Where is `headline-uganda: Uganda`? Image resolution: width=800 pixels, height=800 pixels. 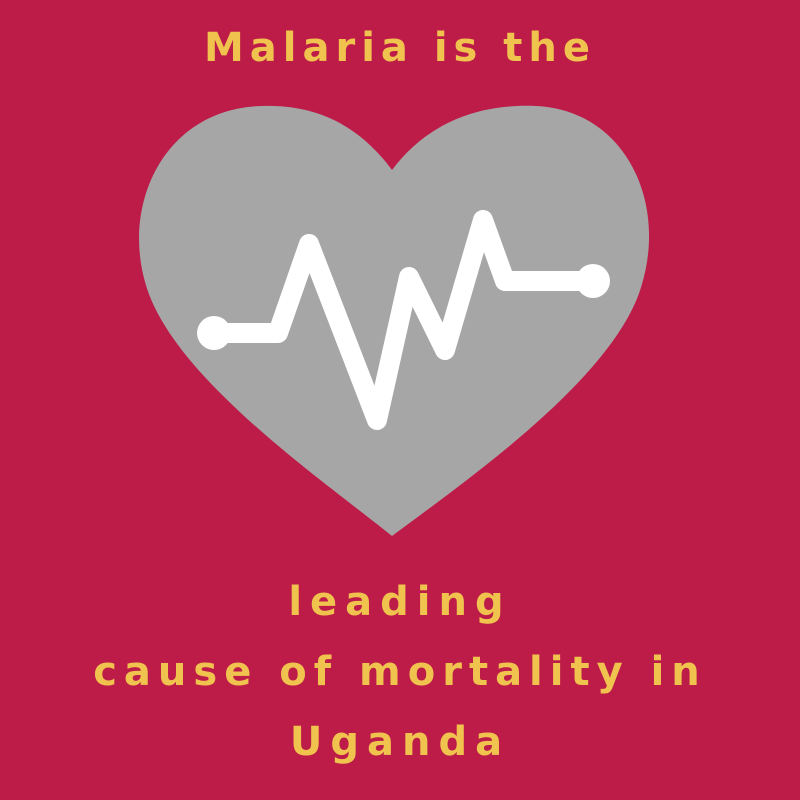 headline-uganda: Uganda is located at coordinates (400, 742).